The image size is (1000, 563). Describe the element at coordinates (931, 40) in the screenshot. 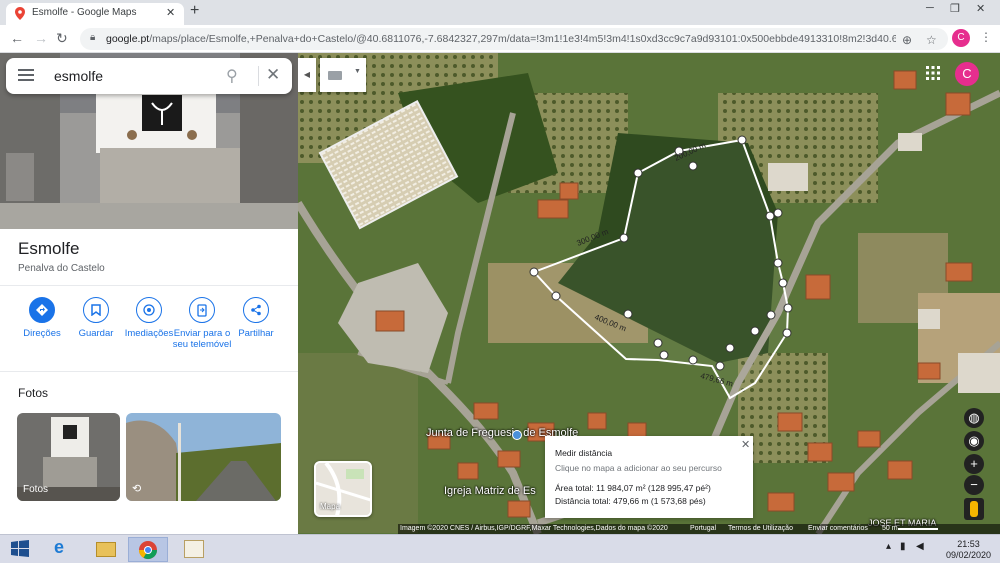

I see `bookmark-star-icon: ☆` at that location.